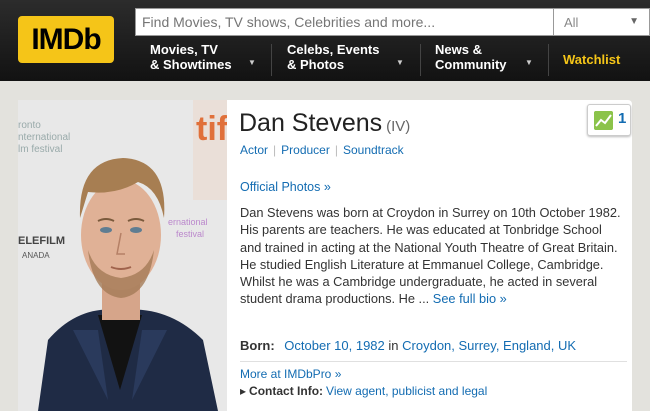  Describe the element at coordinates (190, 234) in the screenshot. I see `svg-text: festival` at that location.